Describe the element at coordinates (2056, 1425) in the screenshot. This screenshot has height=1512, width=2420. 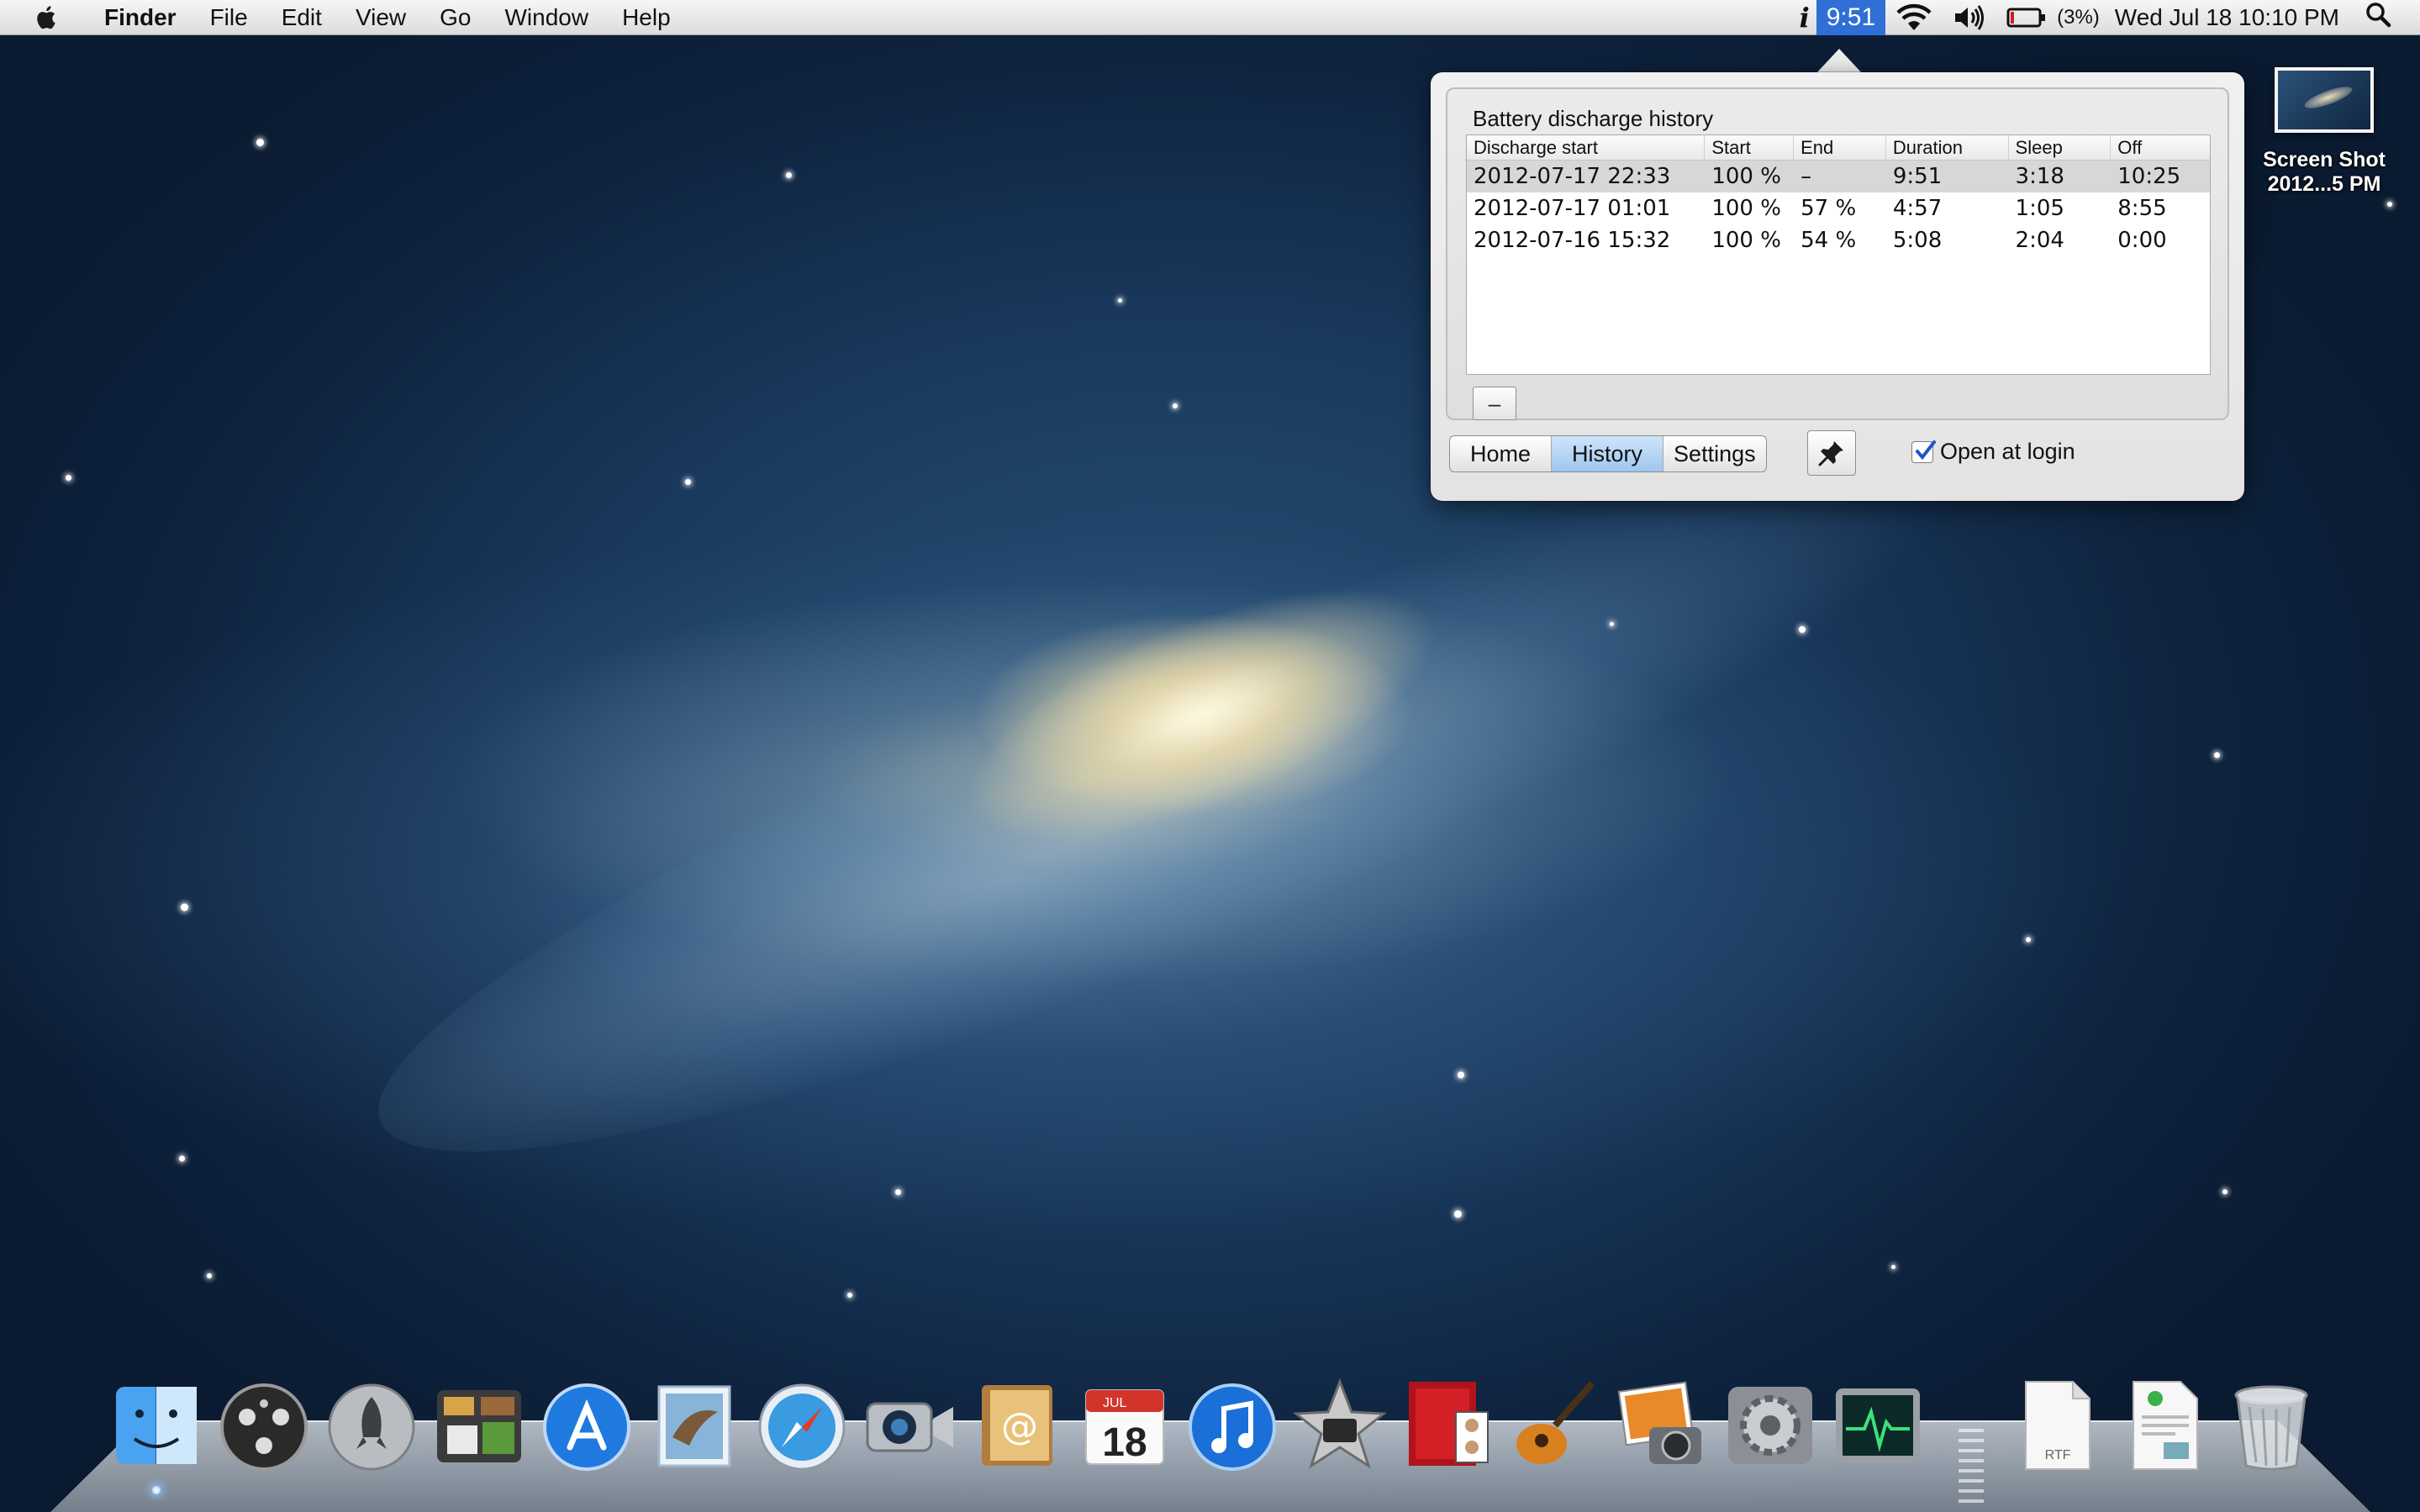
I see `rtf-document-icon: RTF` at that location.